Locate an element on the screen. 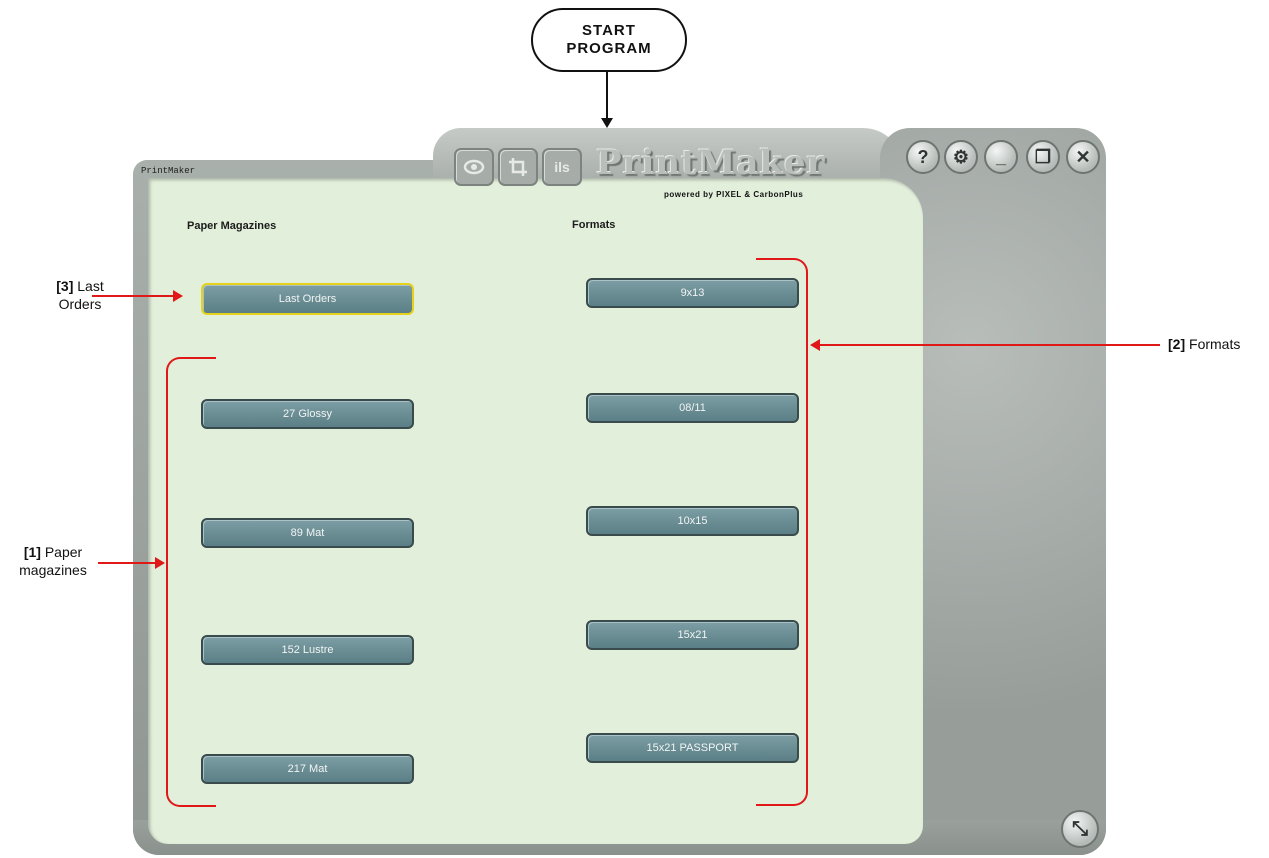 The width and height of the screenshot is (1269, 858). formats-arrow-line is located at coordinates (989, 345).